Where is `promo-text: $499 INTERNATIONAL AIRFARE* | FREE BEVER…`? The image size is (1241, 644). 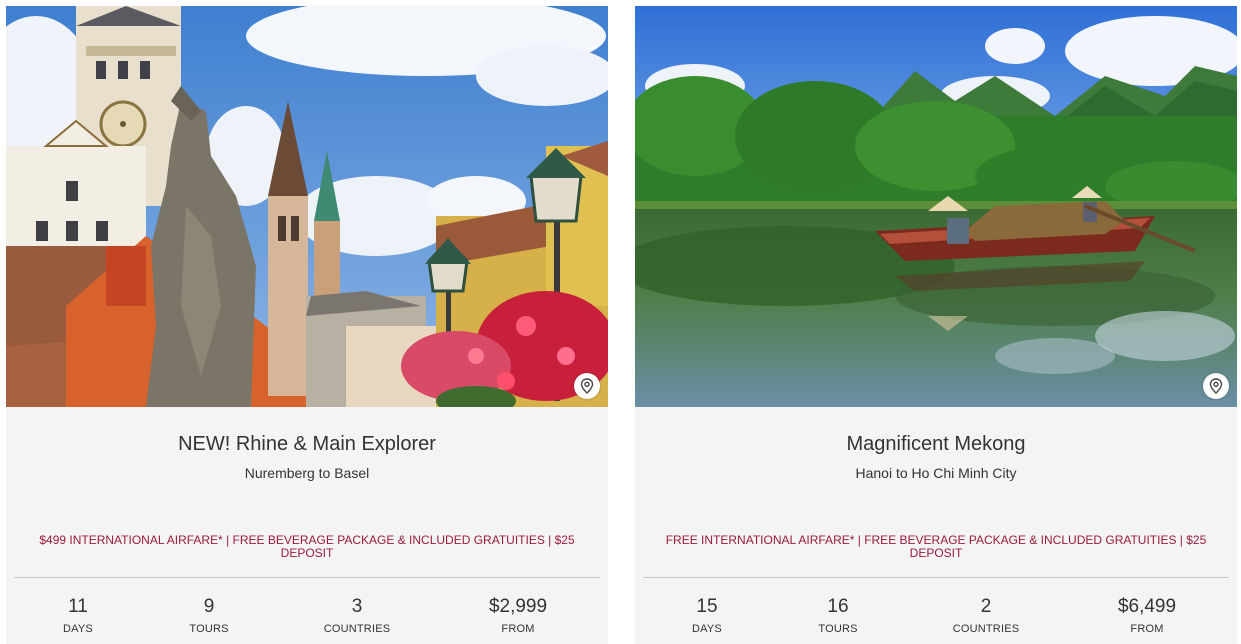
promo-text: $499 INTERNATIONAL AIRFARE* | FREE BEVER… is located at coordinates (307, 546).